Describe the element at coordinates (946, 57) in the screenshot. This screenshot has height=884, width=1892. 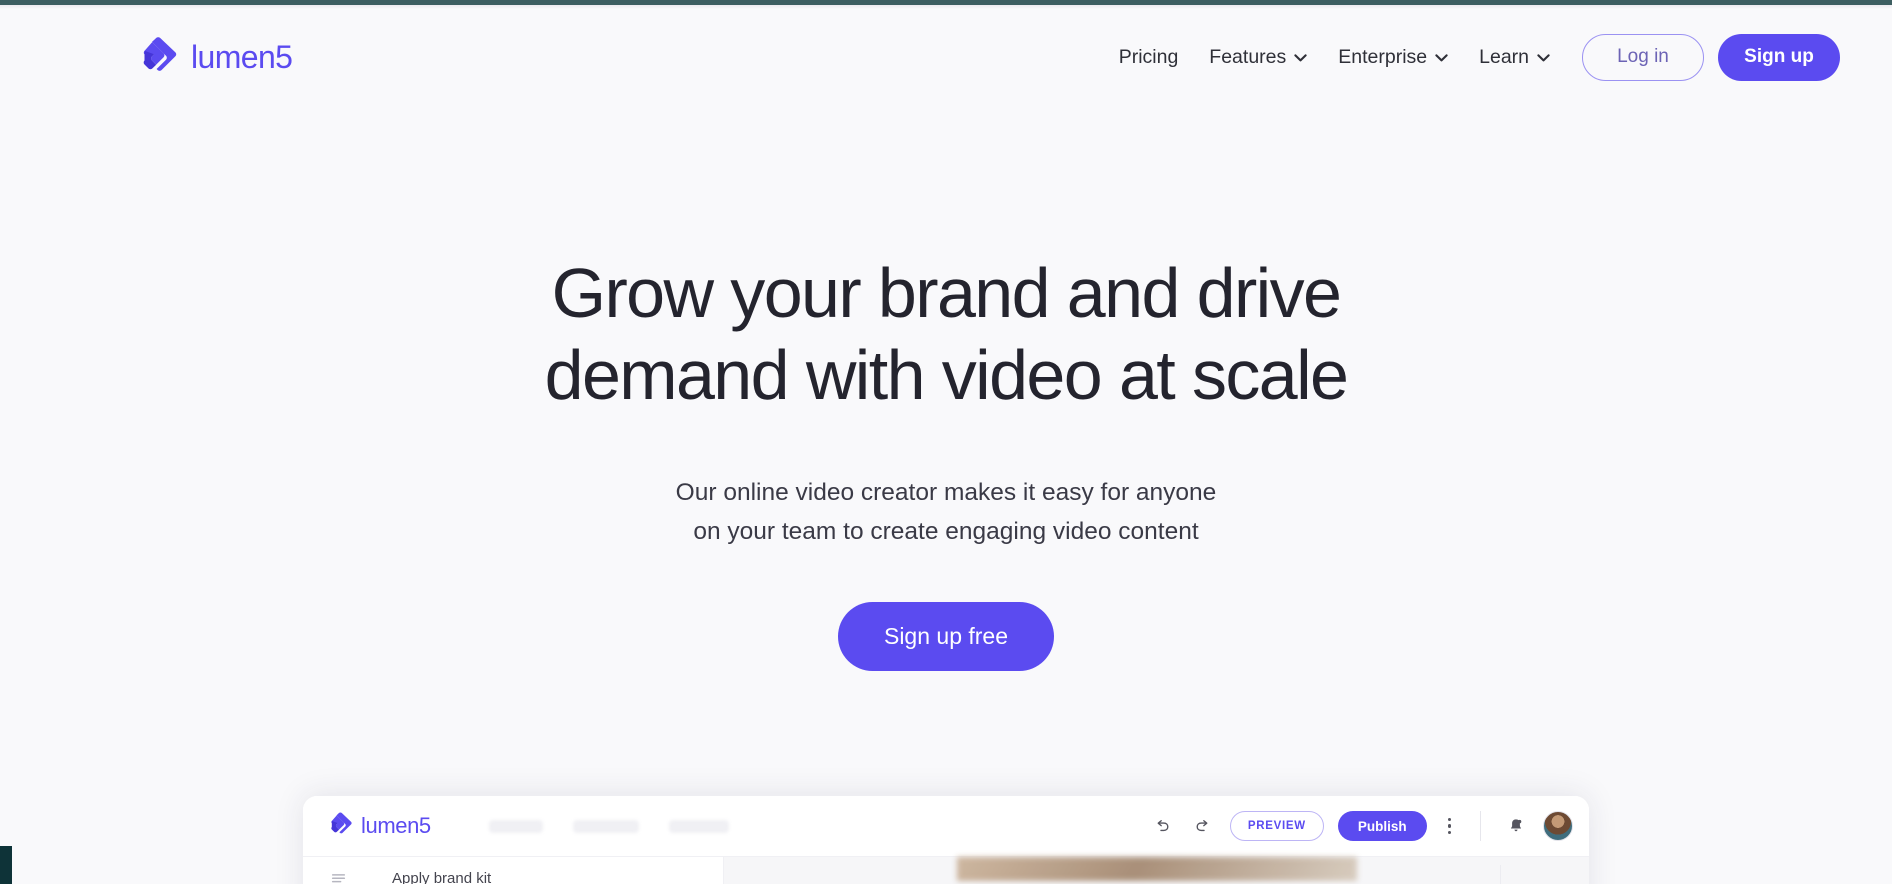
I see `site-header: lumen5 Pricing Features Enterprise Learn` at that location.